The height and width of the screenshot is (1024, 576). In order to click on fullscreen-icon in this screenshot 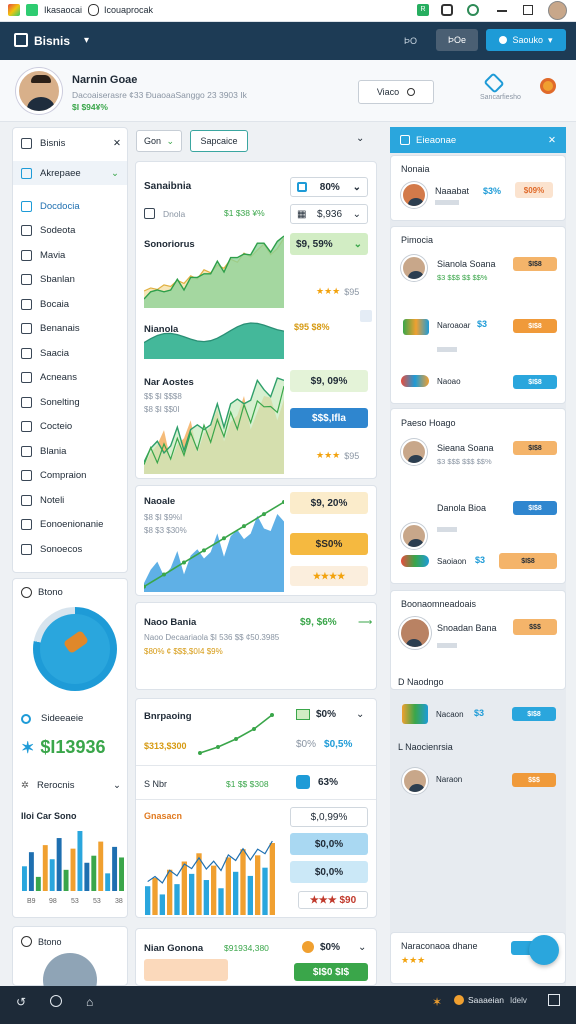, I will do `click(554, 1000)`.